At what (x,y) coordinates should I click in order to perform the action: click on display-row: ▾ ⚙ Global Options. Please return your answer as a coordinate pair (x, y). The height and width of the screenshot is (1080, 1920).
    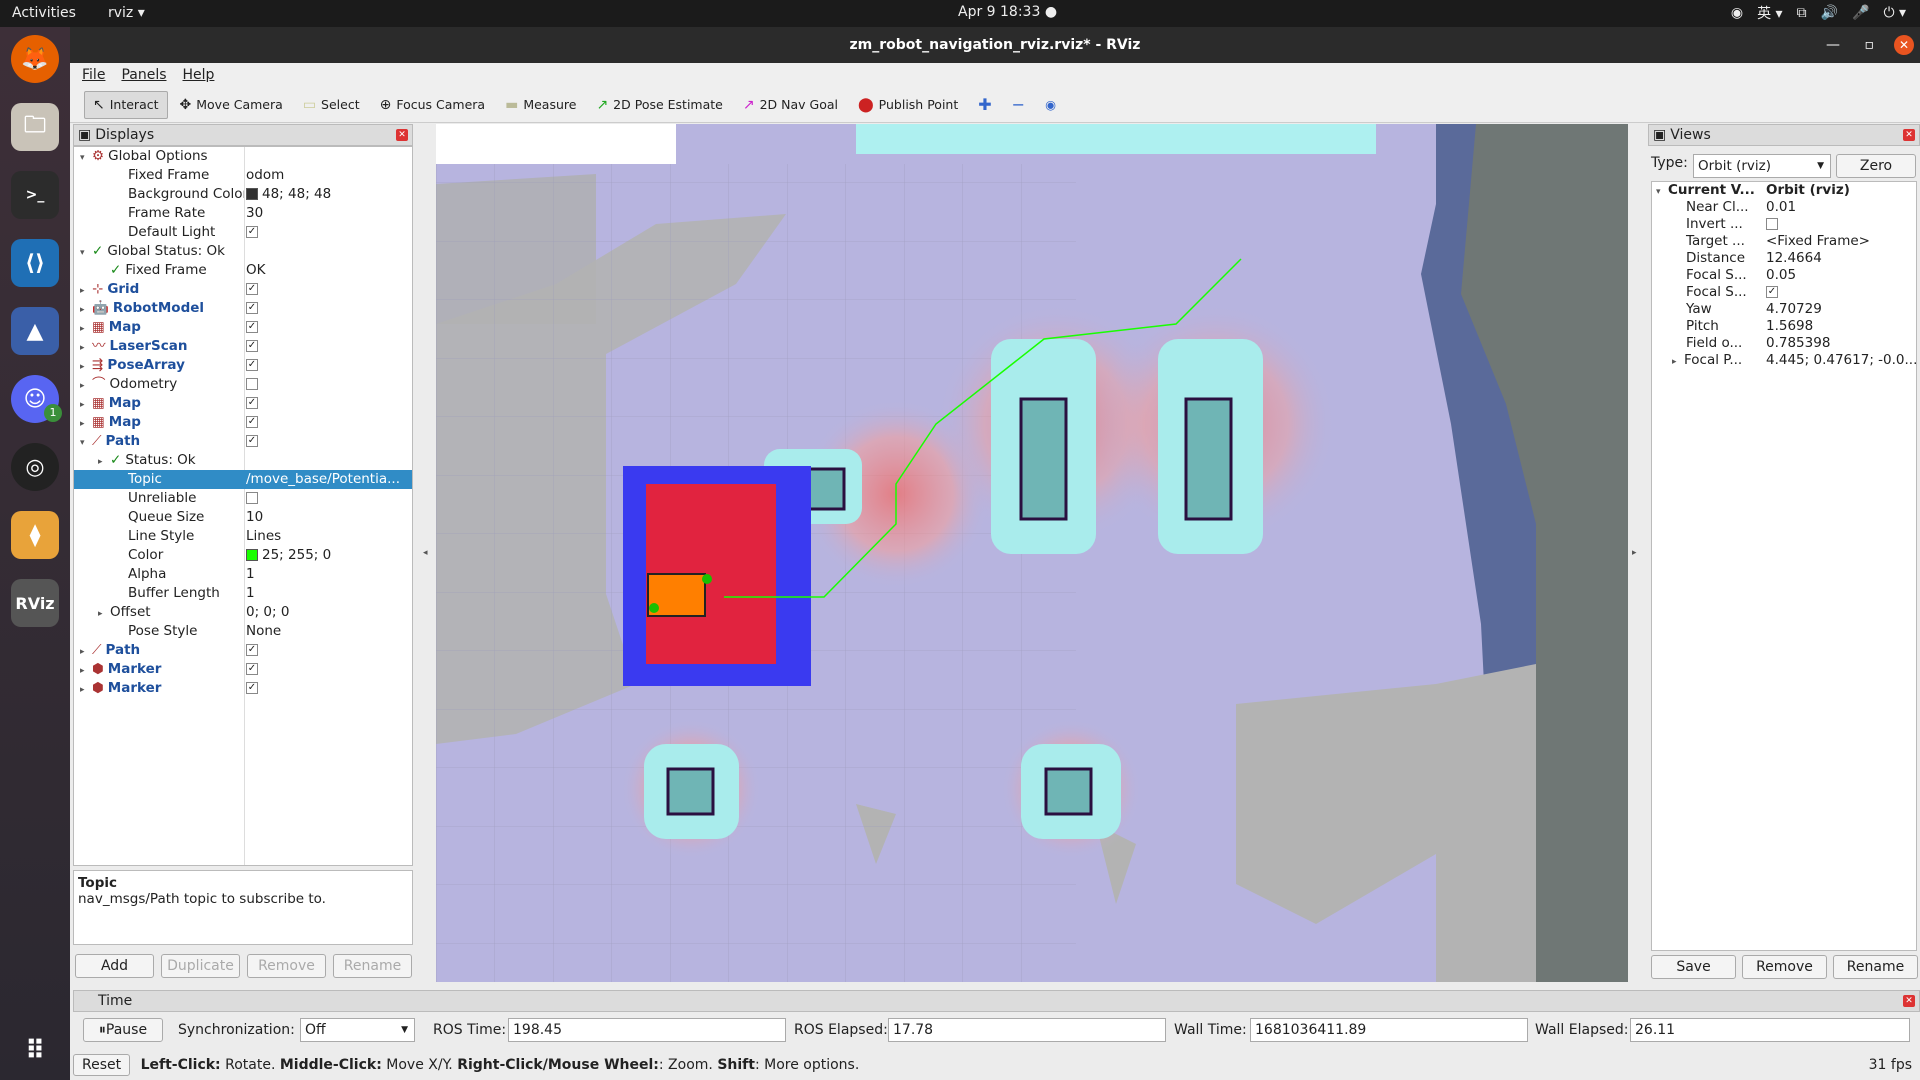
    Looking at the image, I should click on (243, 156).